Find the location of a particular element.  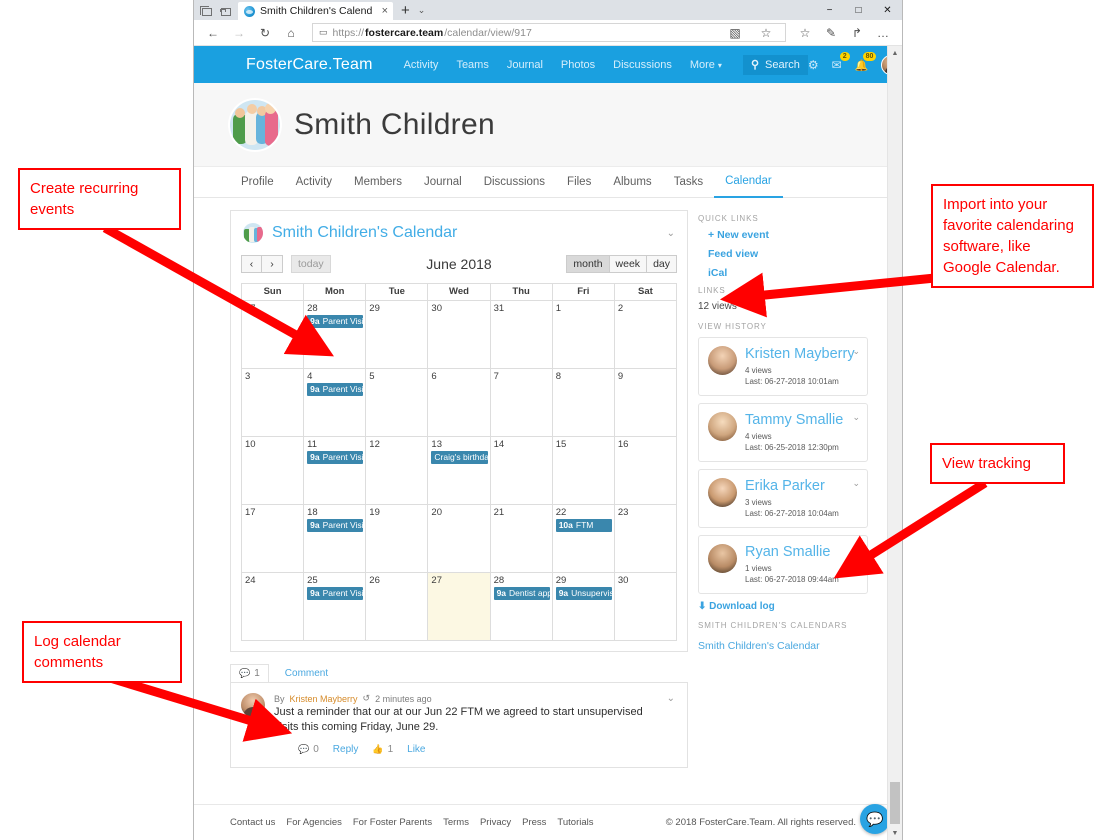

calendar-day-cell: 12 is located at coordinates (397, 470).